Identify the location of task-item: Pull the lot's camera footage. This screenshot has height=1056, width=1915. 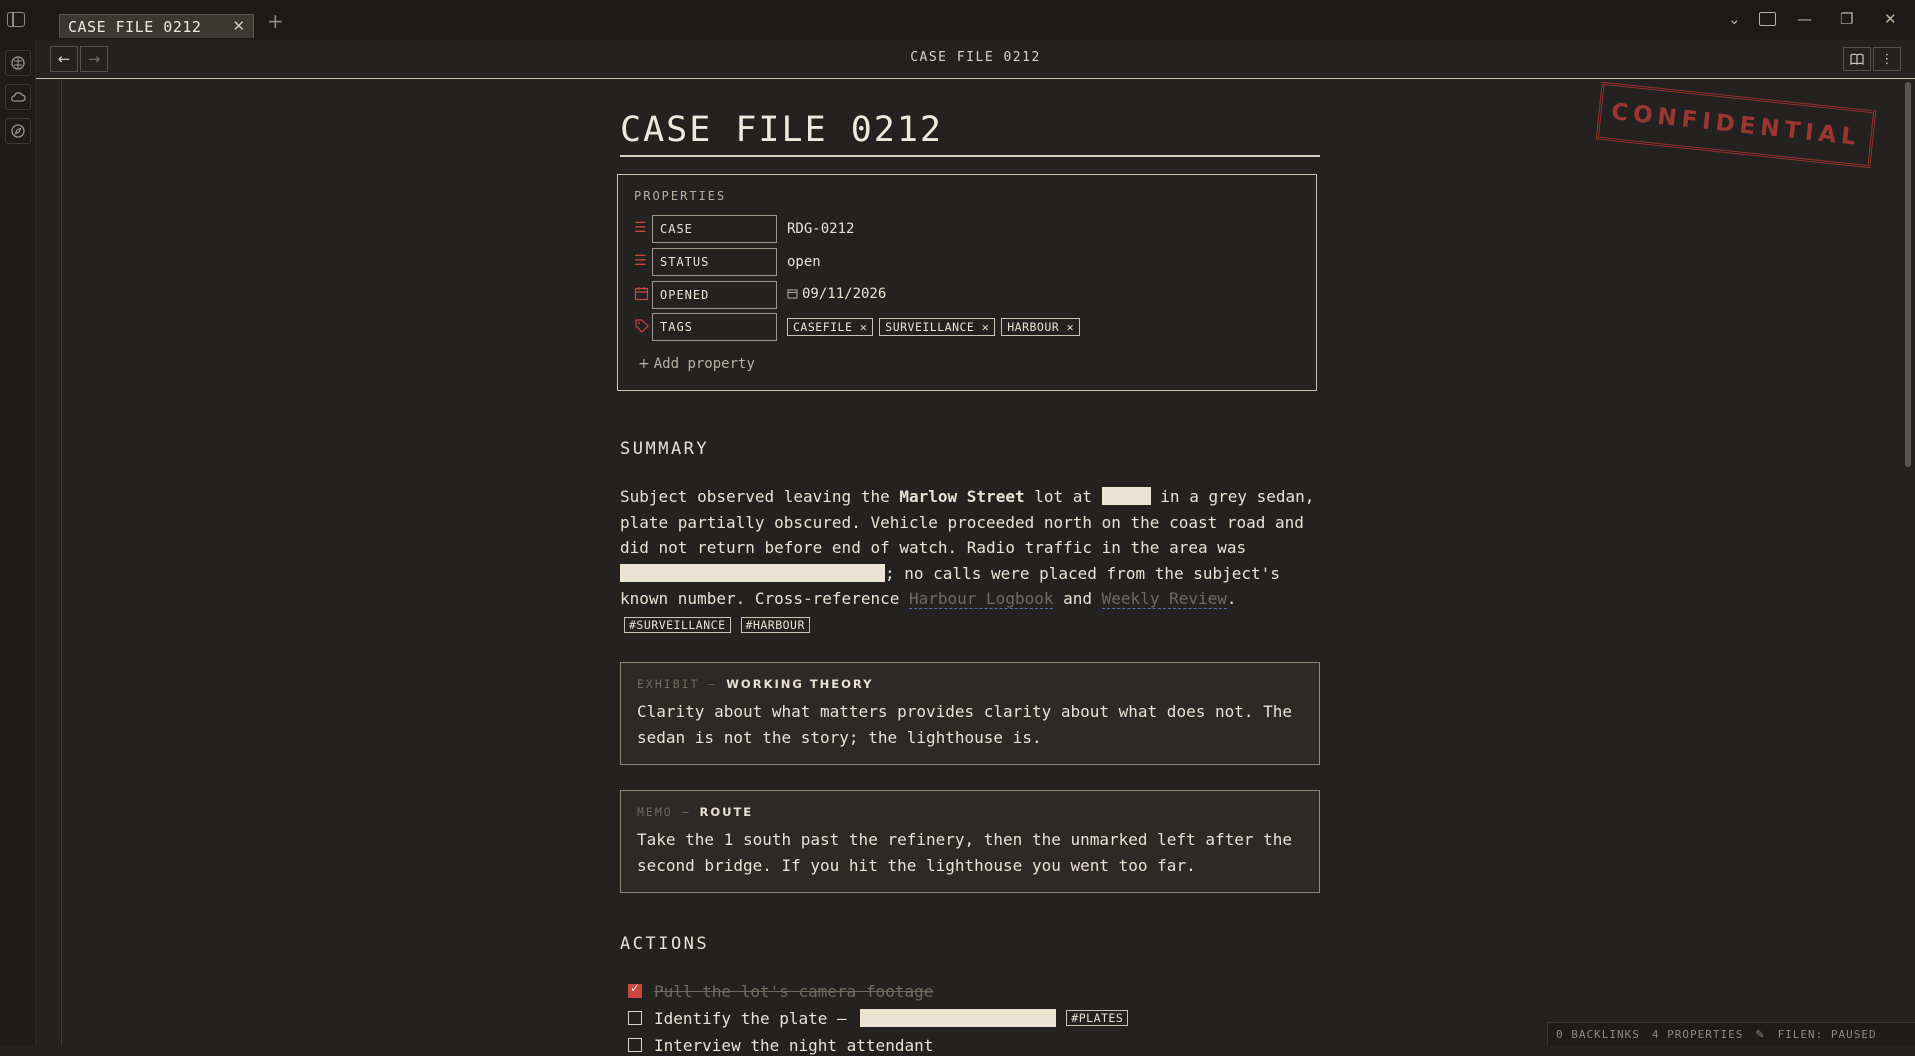
(780, 991).